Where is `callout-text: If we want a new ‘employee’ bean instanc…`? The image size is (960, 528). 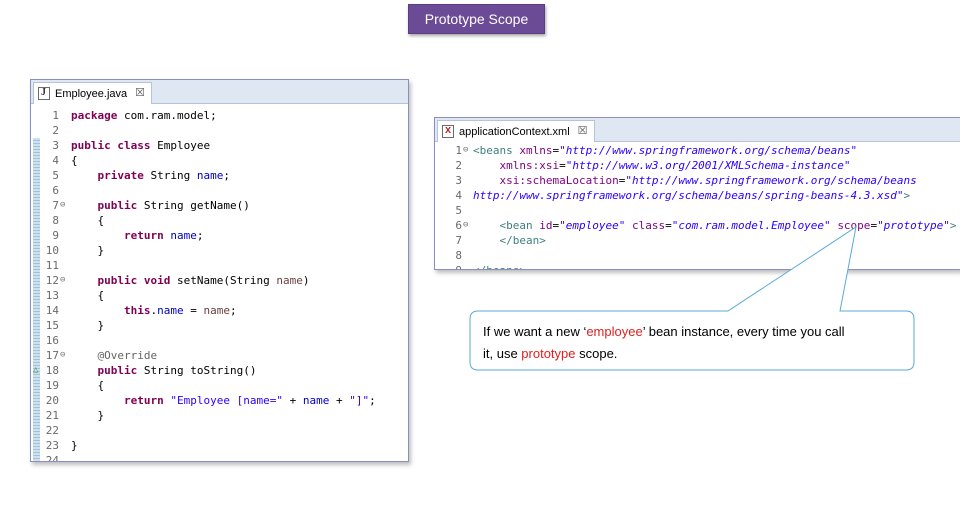 callout-text: If we want a new ‘employee’ bean instanc… is located at coordinates (693, 343).